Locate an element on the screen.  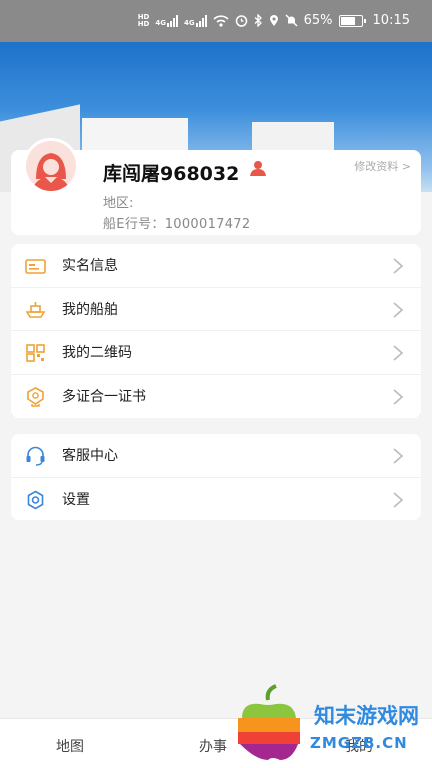
menu-item-certificate: 多证合一证书 is located at coordinates (216, 397).